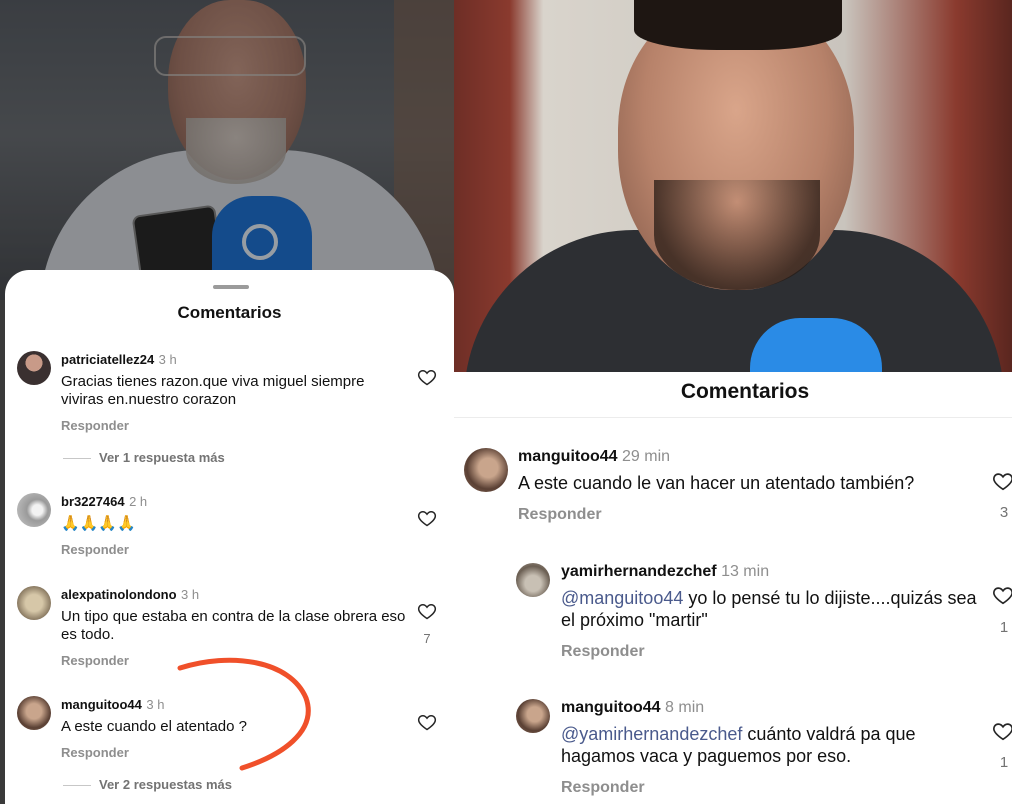  I want to click on comment-text: 🙏🙏🙏🙏, so click(98, 523).